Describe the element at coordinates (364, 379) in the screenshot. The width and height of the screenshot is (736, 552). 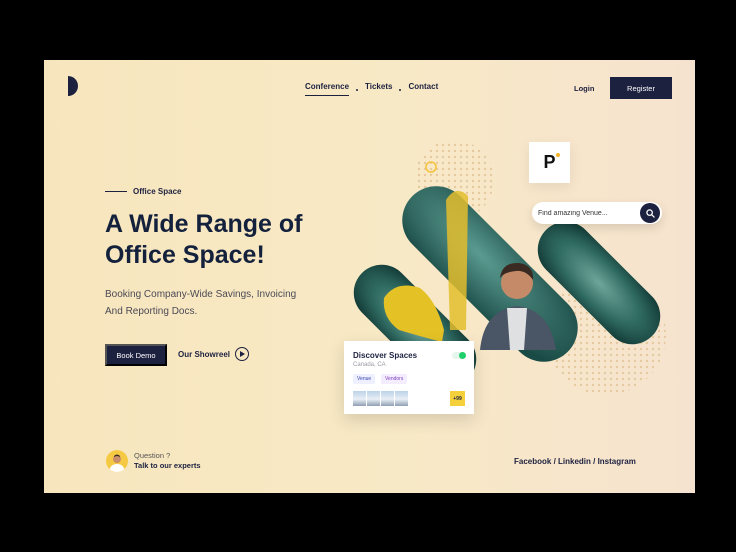
I see `tag-venue: Venue` at that location.